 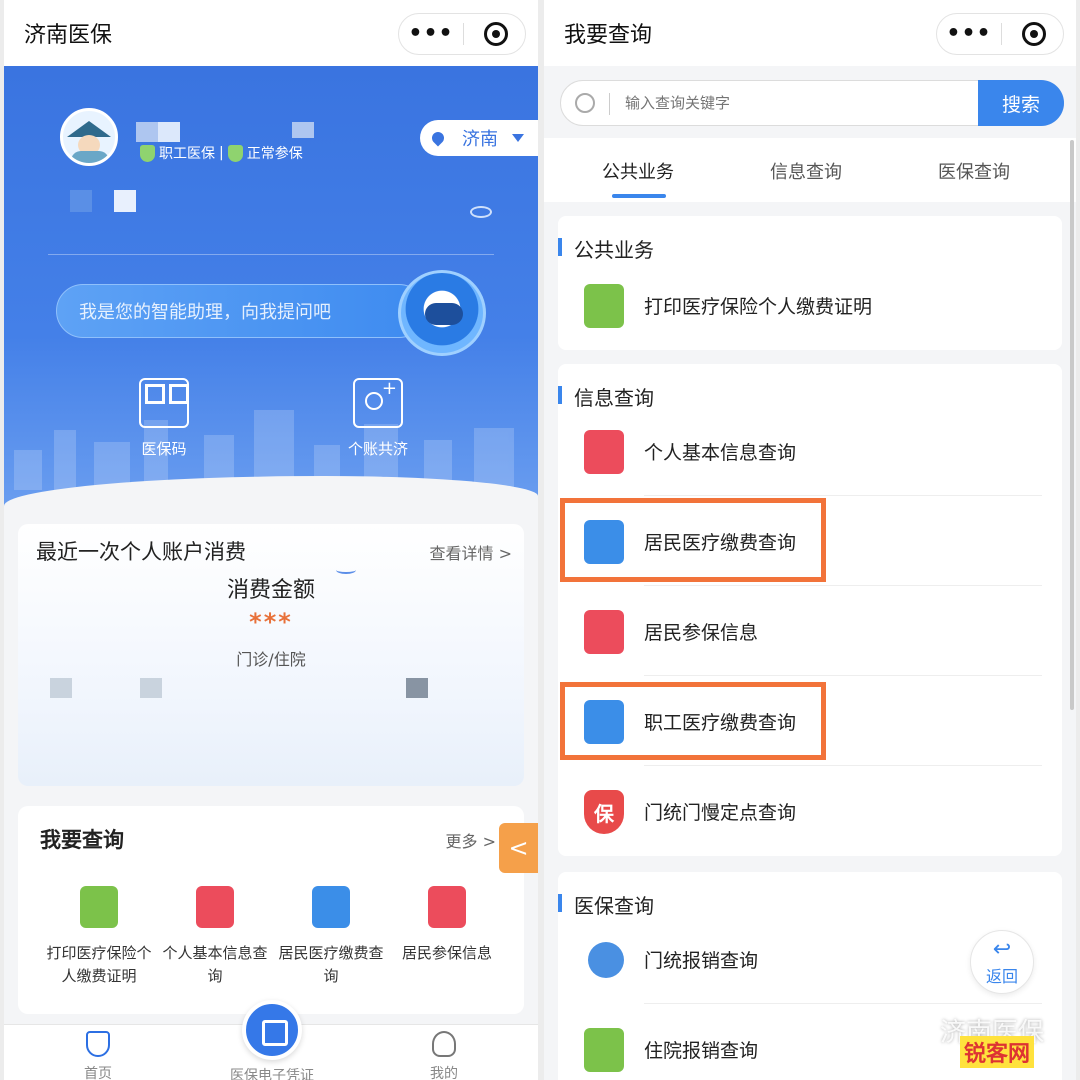 What do you see at coordinates (346, 570) in the screenshot?
I see `closed-eye-icon` at bounding box center [346, 570].